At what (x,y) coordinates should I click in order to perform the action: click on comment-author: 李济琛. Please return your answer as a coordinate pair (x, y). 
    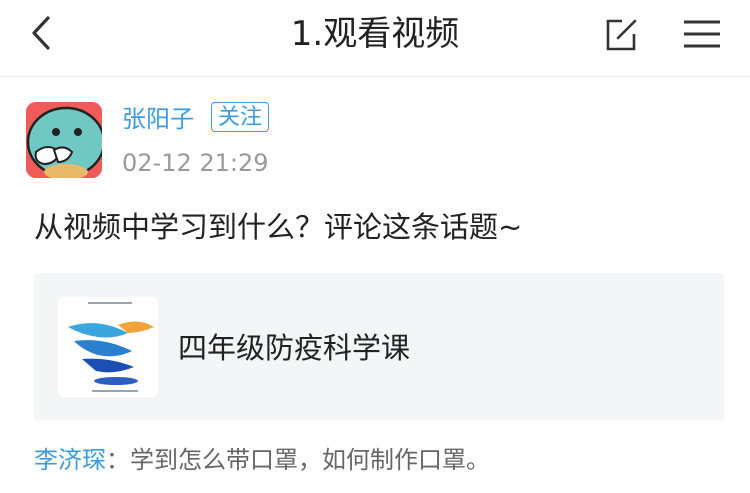
    Looking at the image, I should click on (70, 460).